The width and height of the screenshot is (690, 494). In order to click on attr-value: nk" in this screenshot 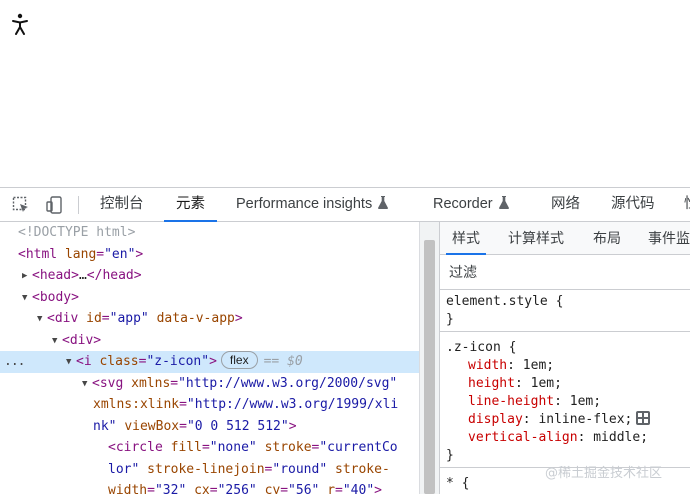, I will do `click(105, 426)`.